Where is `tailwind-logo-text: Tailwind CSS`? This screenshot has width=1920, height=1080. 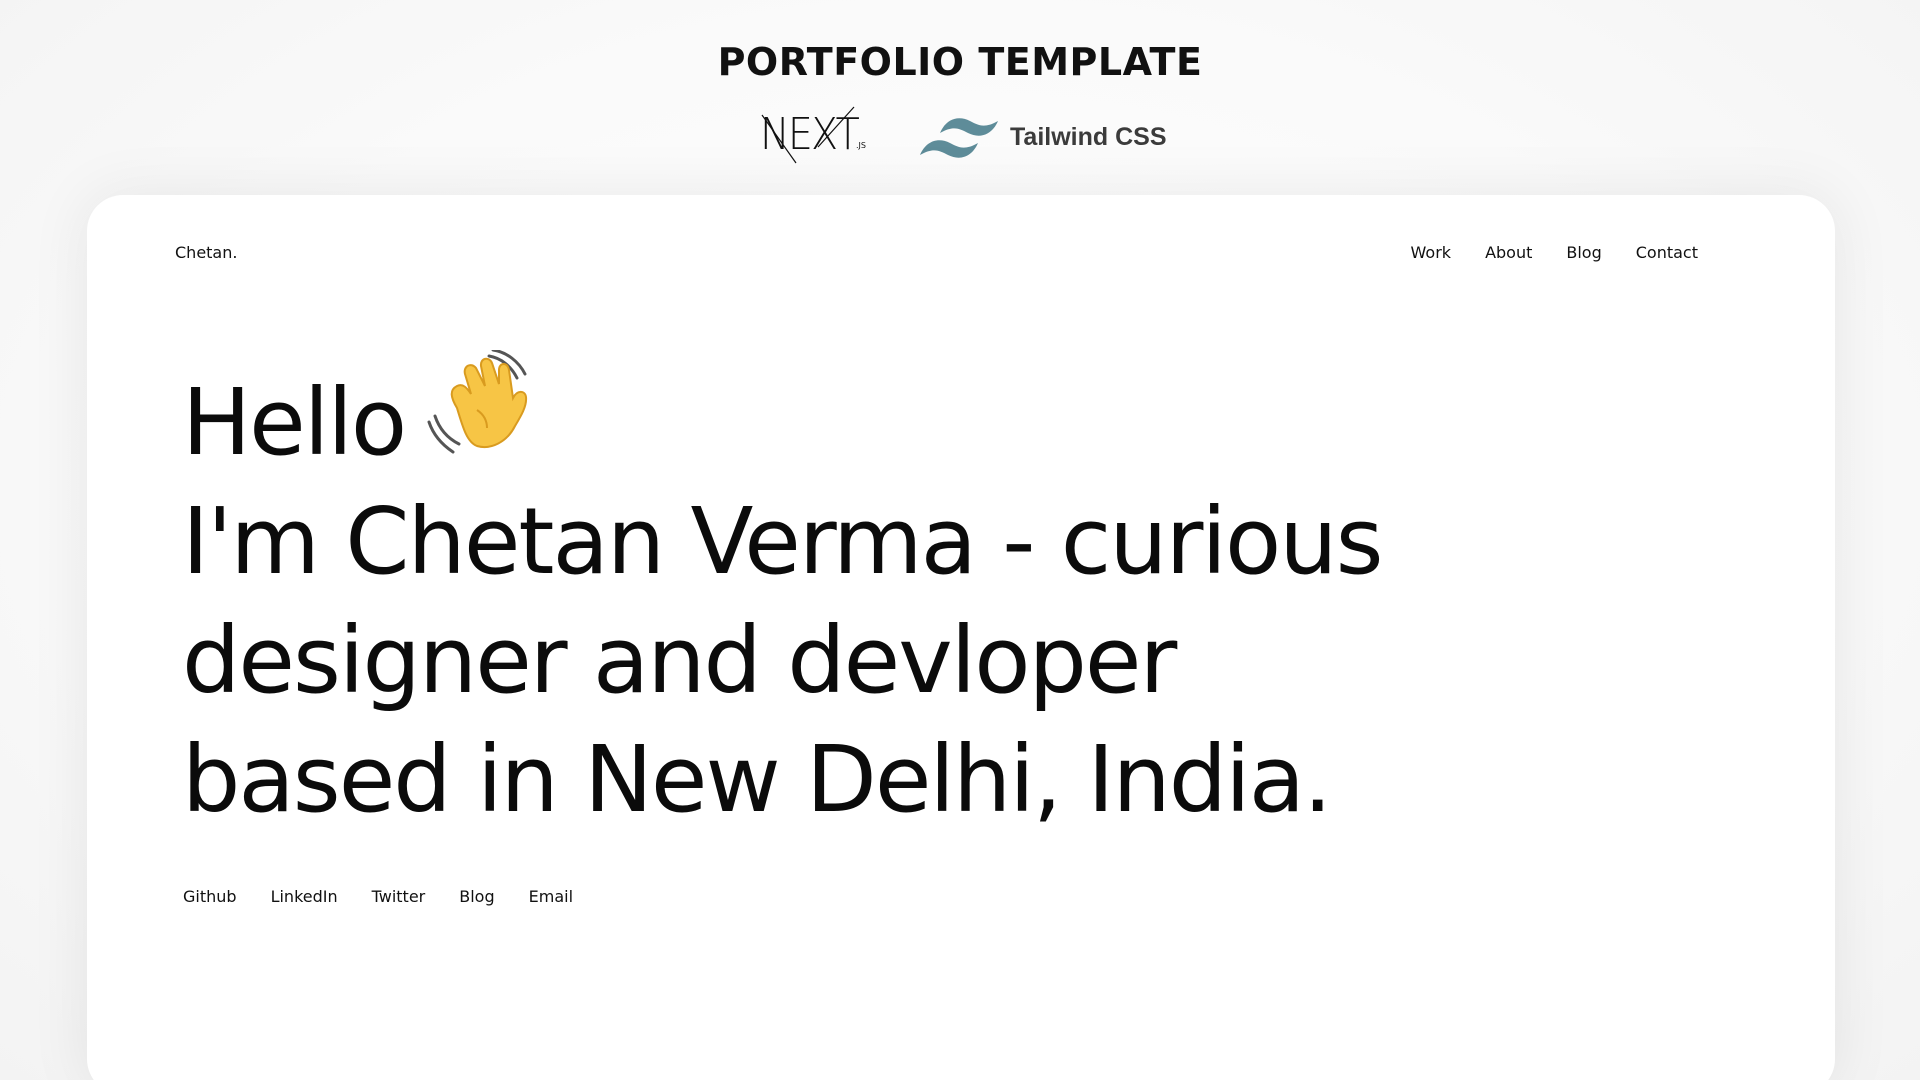
tailwind-logo-text: Tailwind CSS is located at coordinates (1088, 137).